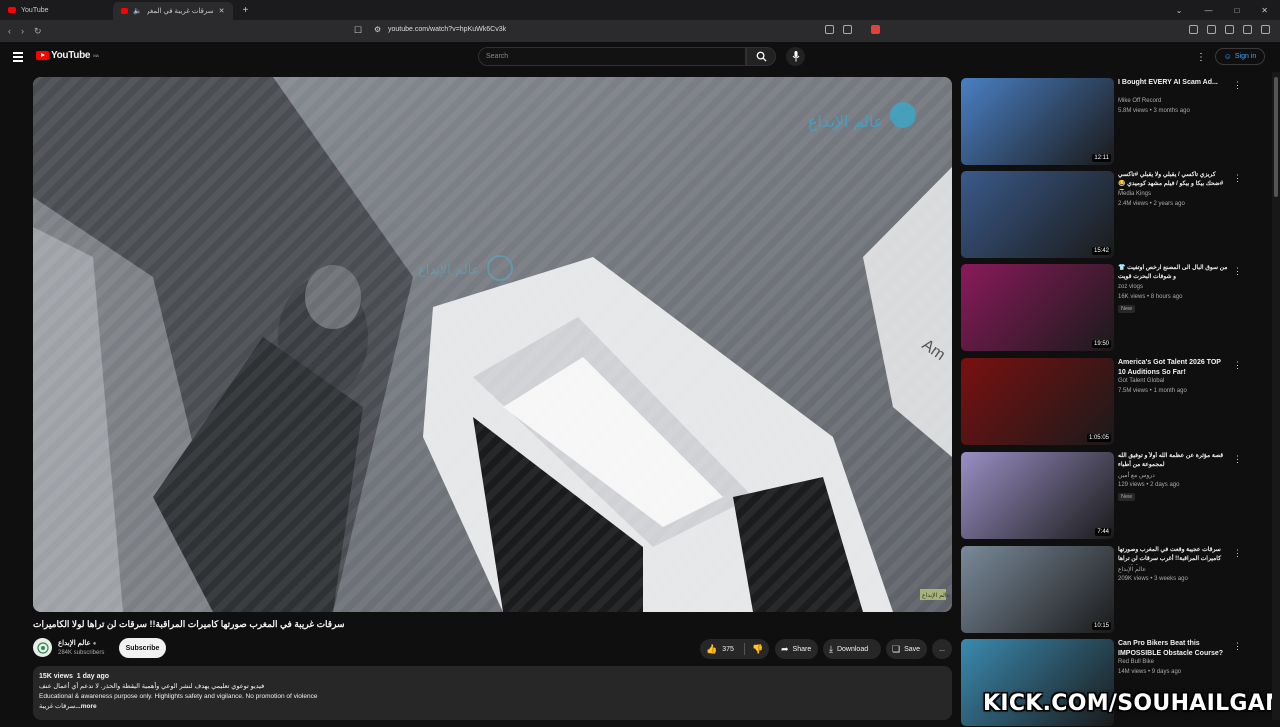  Describe the element at coordinates (1098, 438) in the screenshot. I see `video-duration: 1:05:05` at that location.